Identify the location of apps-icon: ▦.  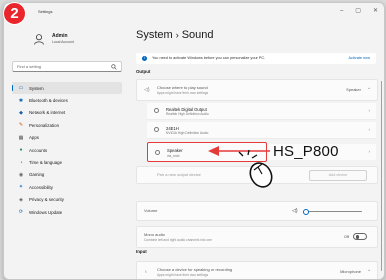
(21, 137).